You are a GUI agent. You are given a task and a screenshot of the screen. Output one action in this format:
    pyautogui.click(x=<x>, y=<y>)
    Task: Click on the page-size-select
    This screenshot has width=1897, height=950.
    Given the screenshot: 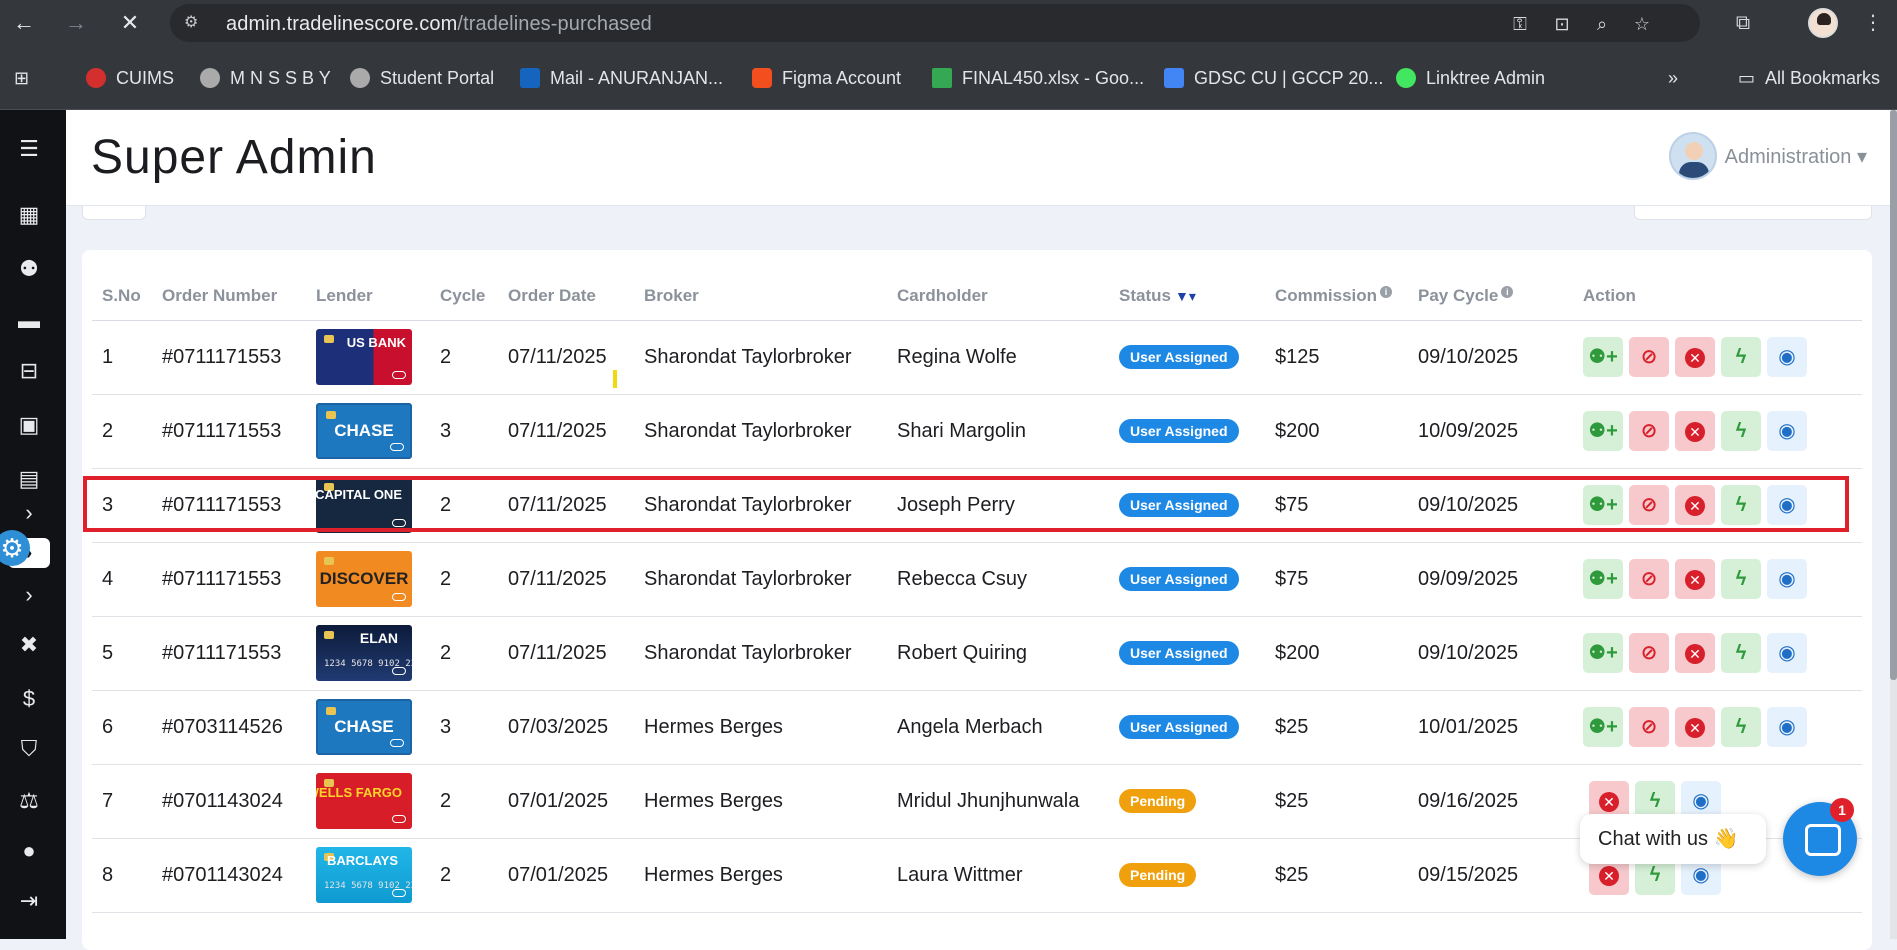 What is the action you would take?
    pyautogui.click(x=114, y=213)
    